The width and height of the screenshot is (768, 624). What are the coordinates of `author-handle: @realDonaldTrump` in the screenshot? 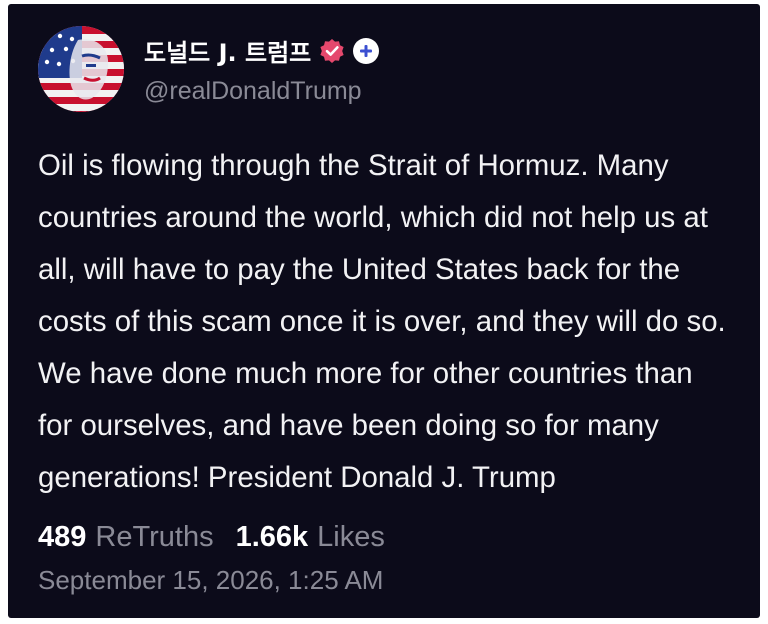 It's located at (261, 91).